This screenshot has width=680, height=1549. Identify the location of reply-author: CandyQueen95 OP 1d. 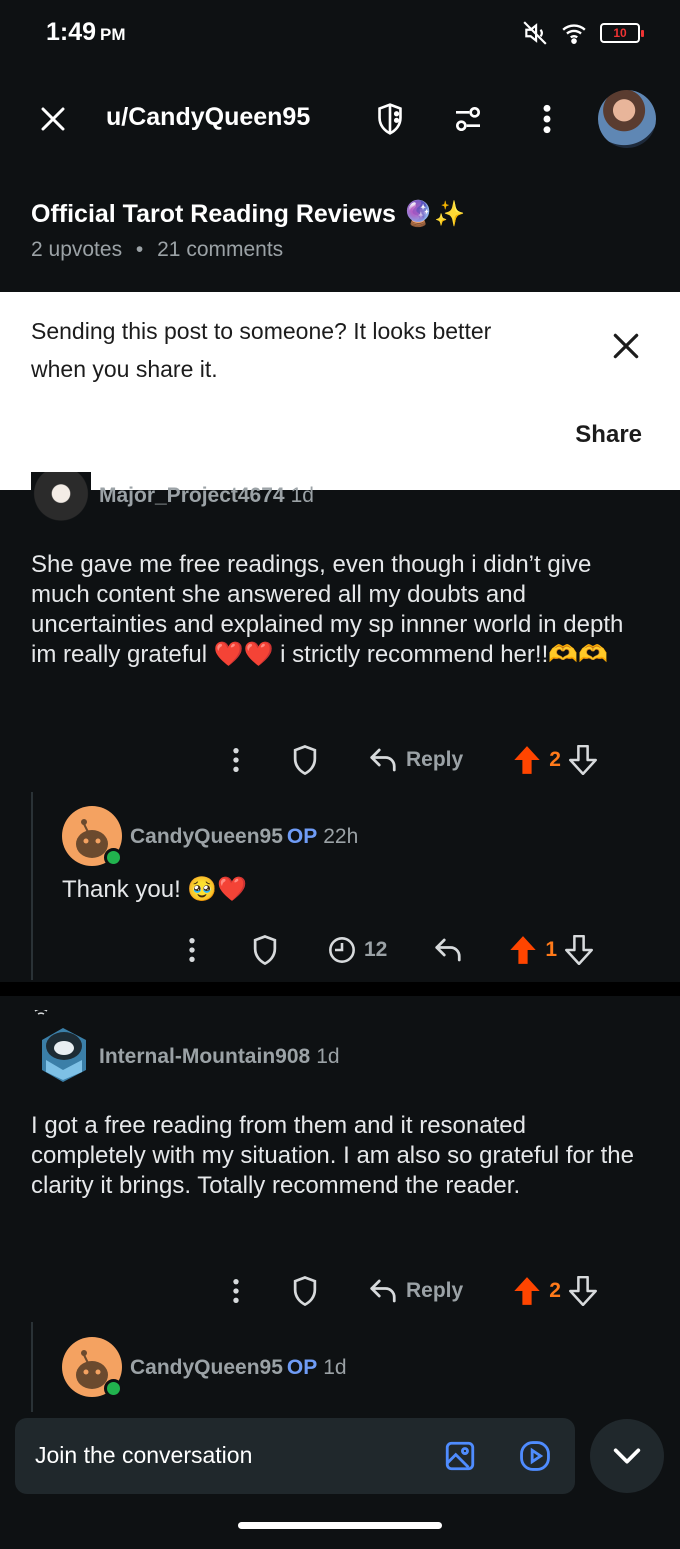
(238, 1368).